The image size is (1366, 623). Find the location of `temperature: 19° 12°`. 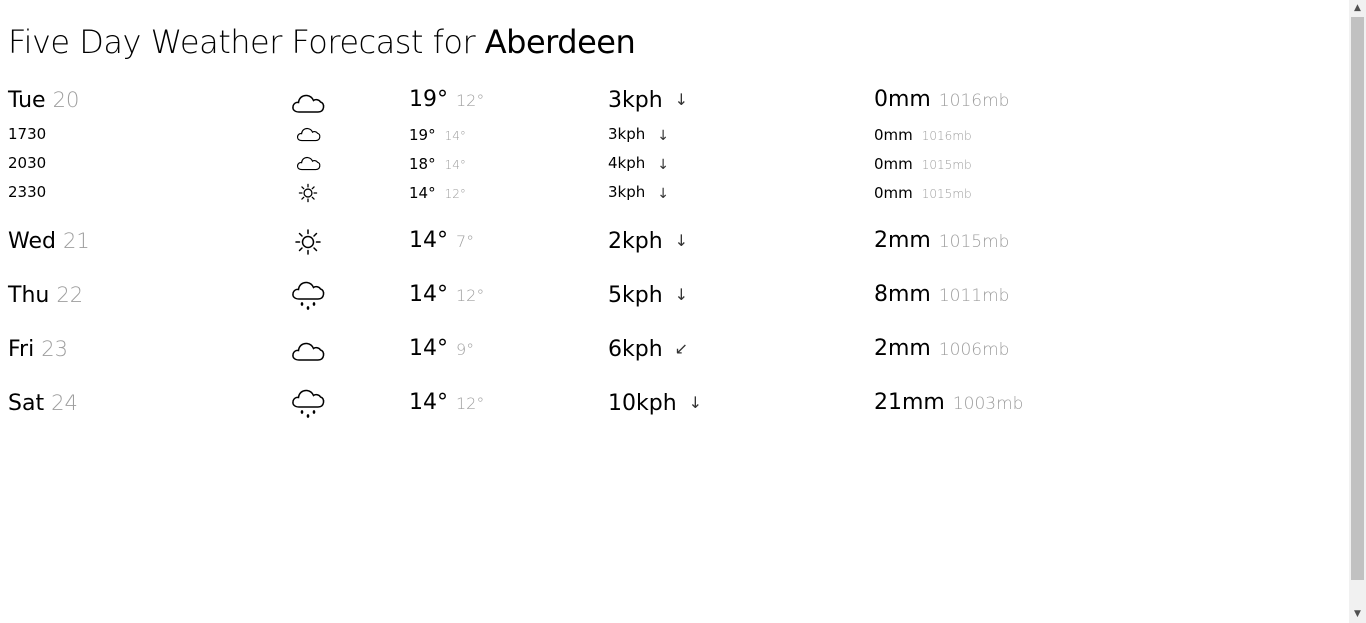

temperature: 19° 12° is located at coordinates (446, 100).